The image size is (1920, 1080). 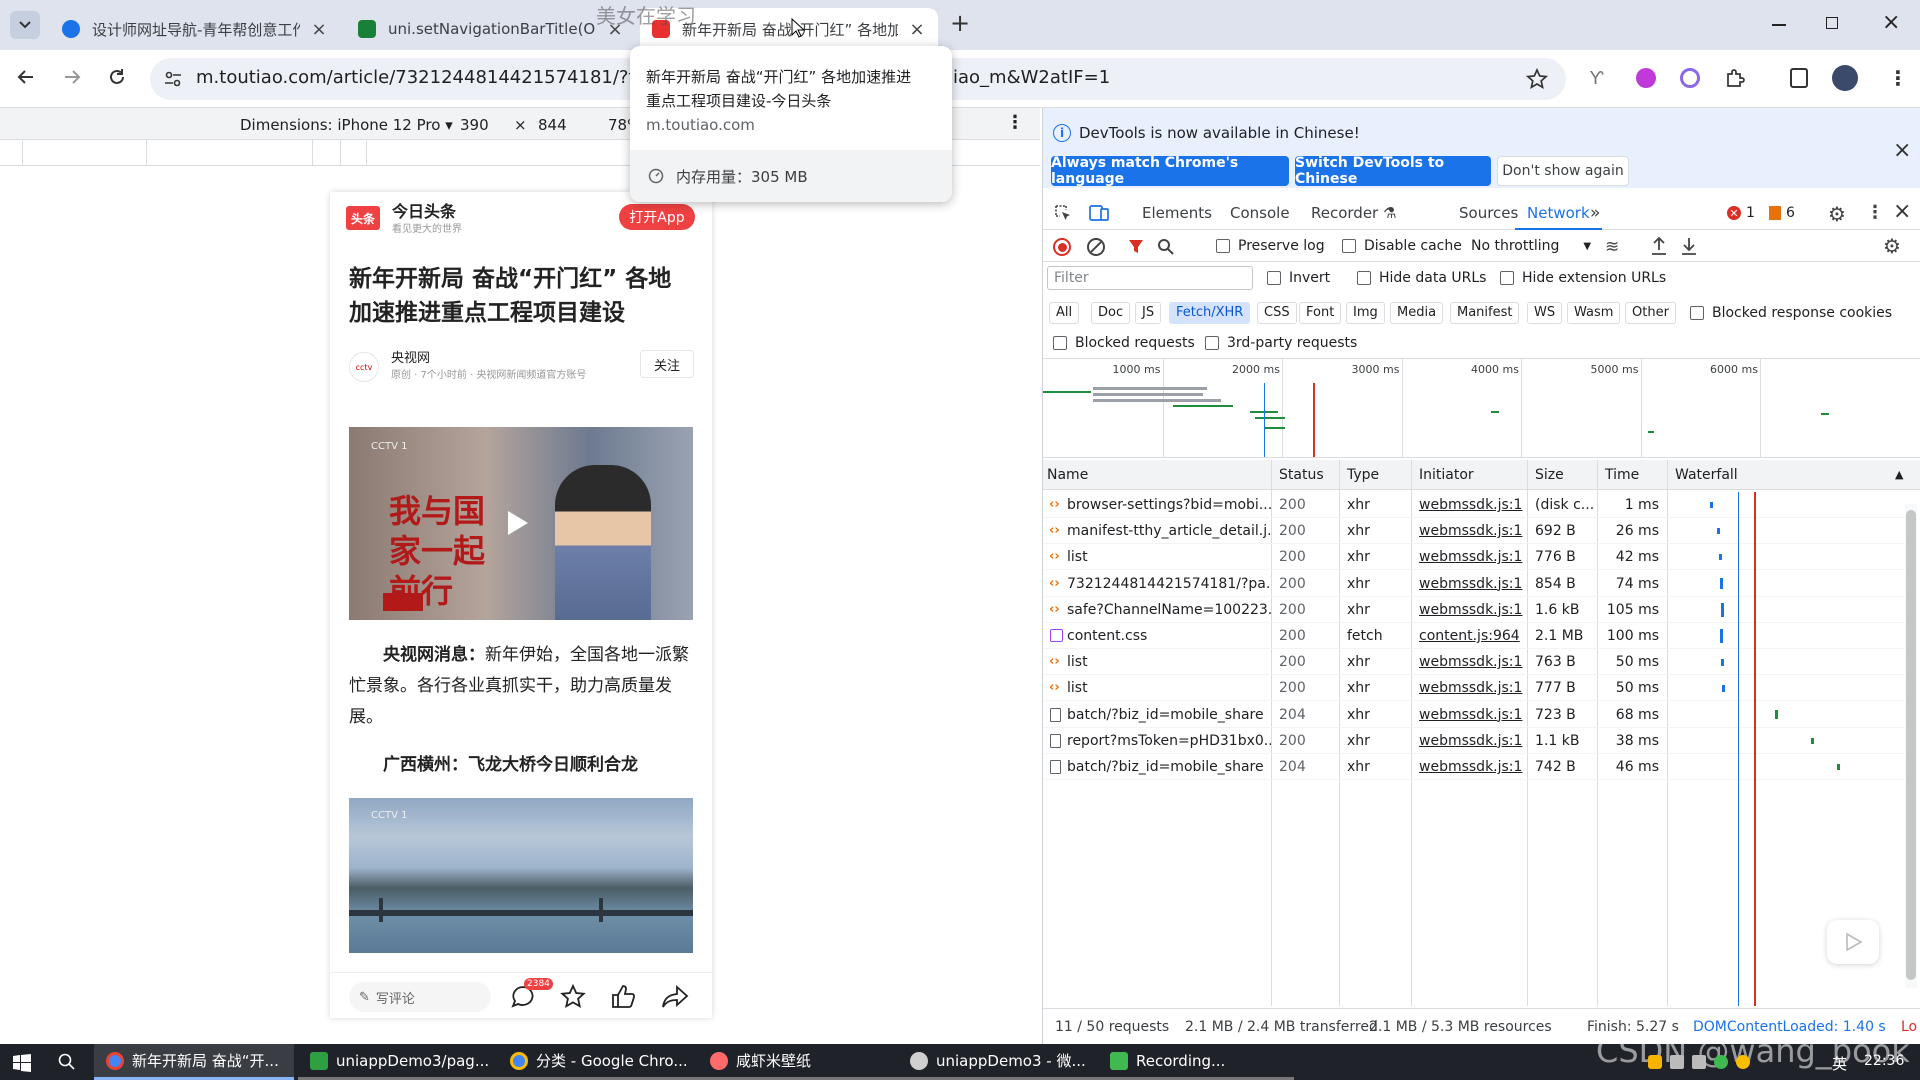 What do you see at coordinates (798, 1062) in the screenshot?
I see `taskbar-item-wallpaper: 咸虾米壁纸` at bounding box center [798, 1062].